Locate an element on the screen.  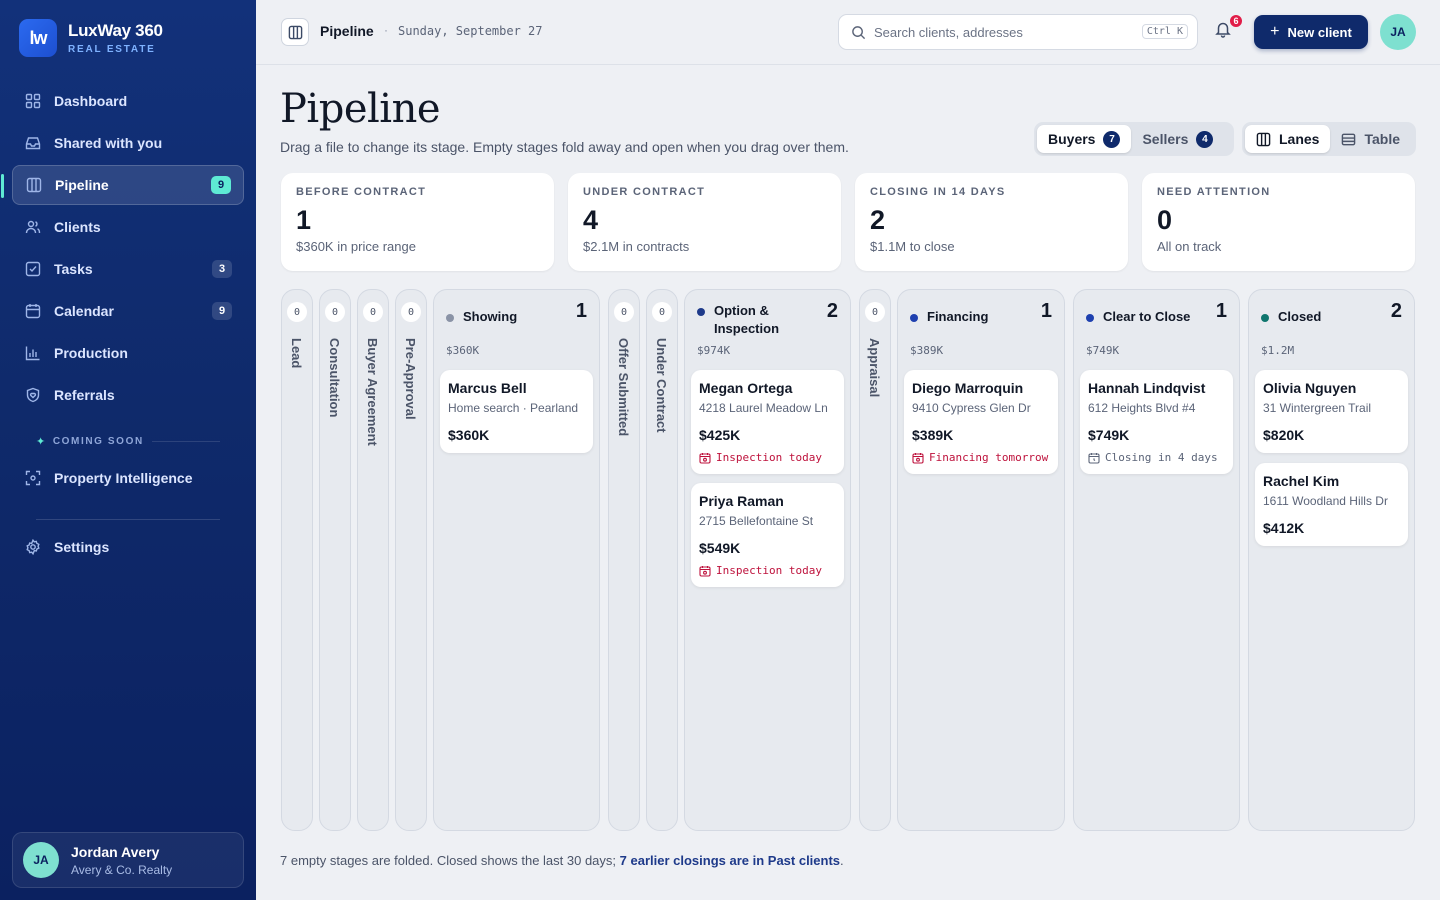
gear-icon is located at coordinates (32, 547).